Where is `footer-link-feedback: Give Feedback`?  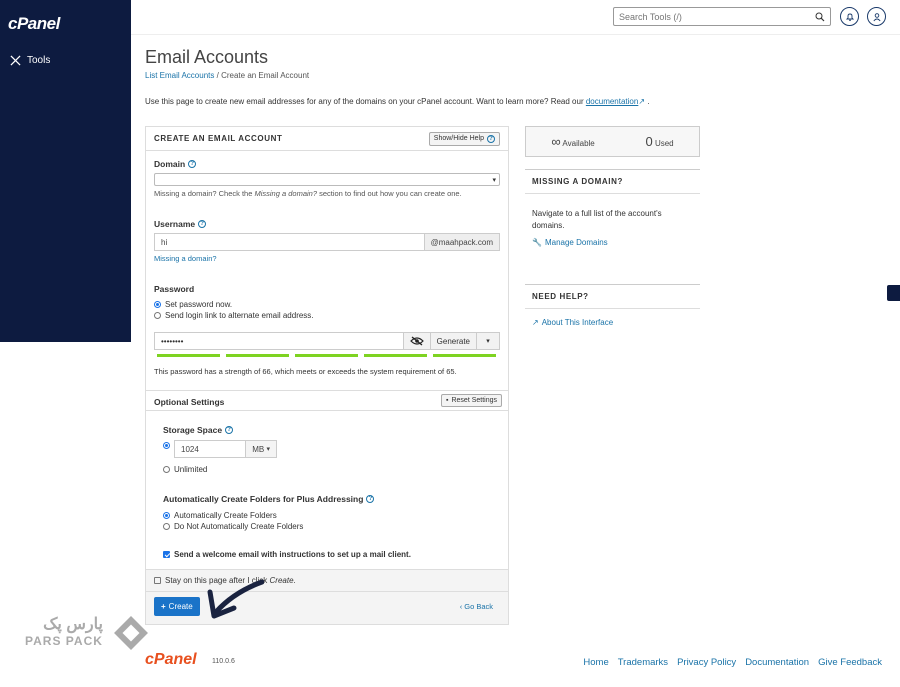
footer-link-feedback: Give Feedback is located at coordinates (850, 662).